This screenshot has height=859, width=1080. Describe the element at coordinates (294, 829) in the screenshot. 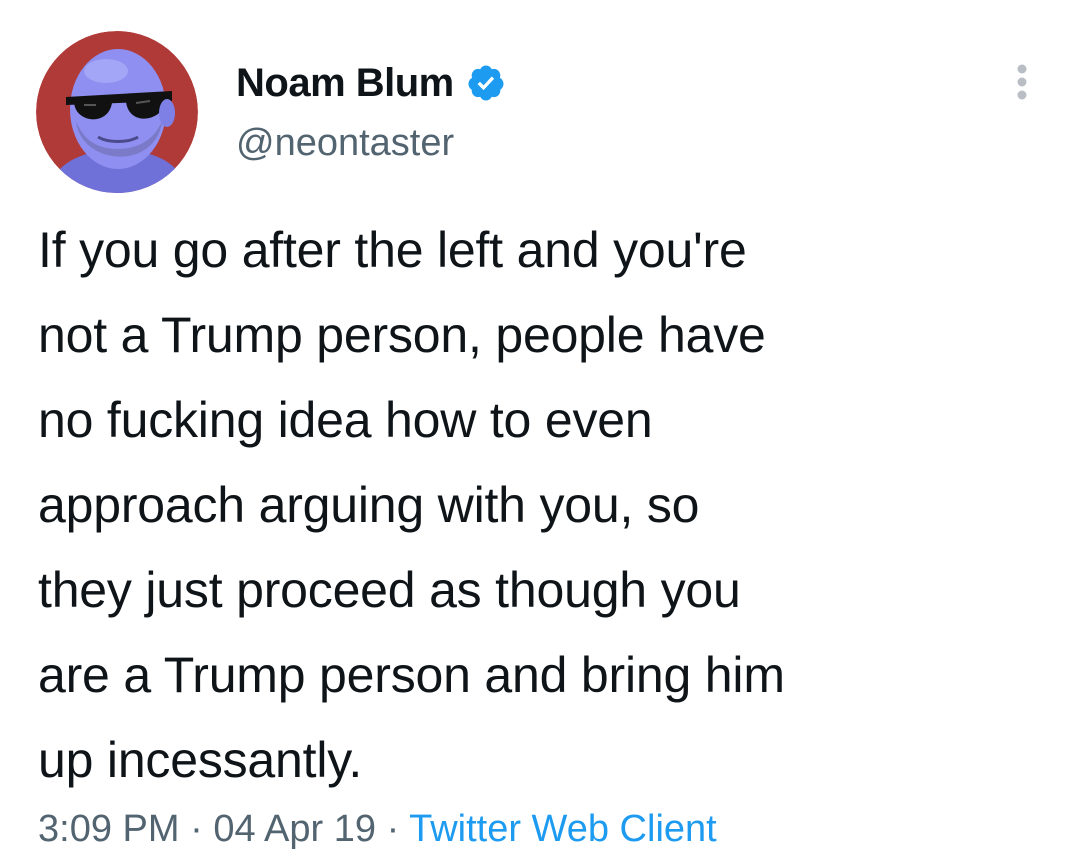

I see `tweet-date: 04 Apr 19` at that location.